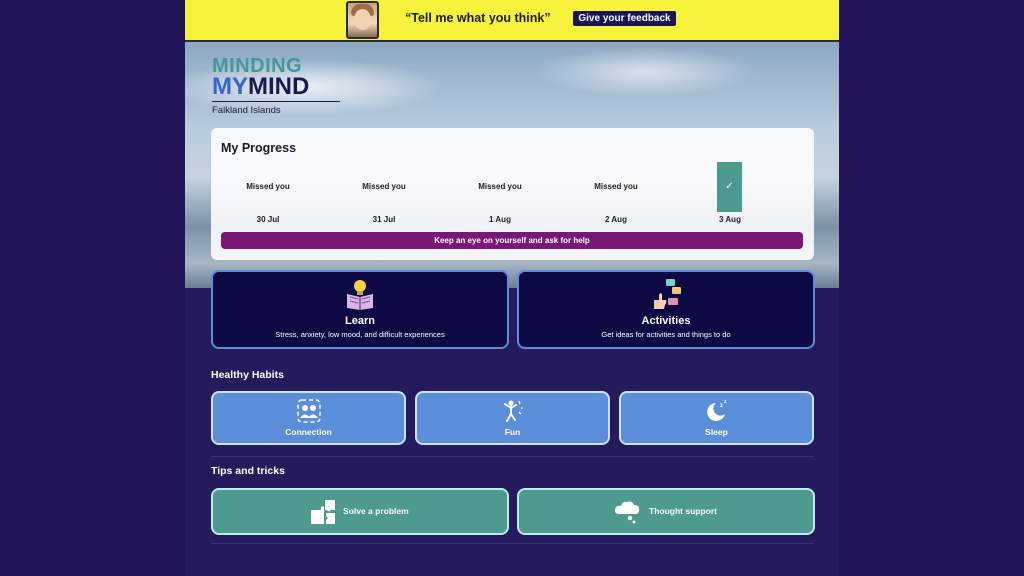 This screenshot has width=1024, height=576. I want to click on minding-my-mind-logo: MINDING MYMIND Falkland Islands, so click(276, 86).